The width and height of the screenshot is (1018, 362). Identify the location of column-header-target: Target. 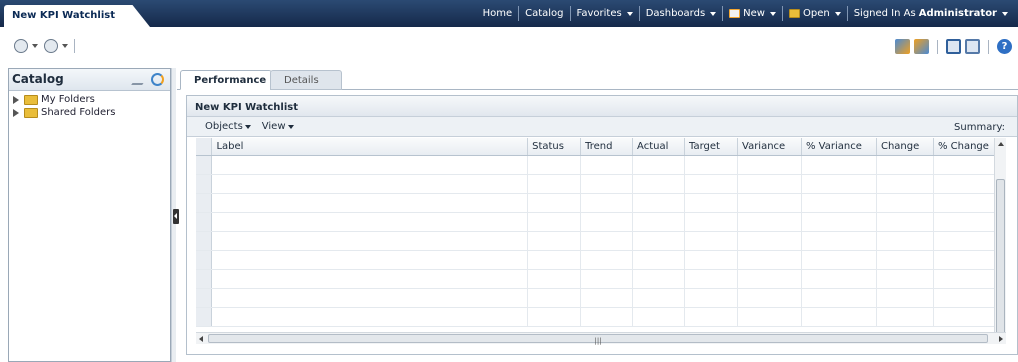
(711, 147).